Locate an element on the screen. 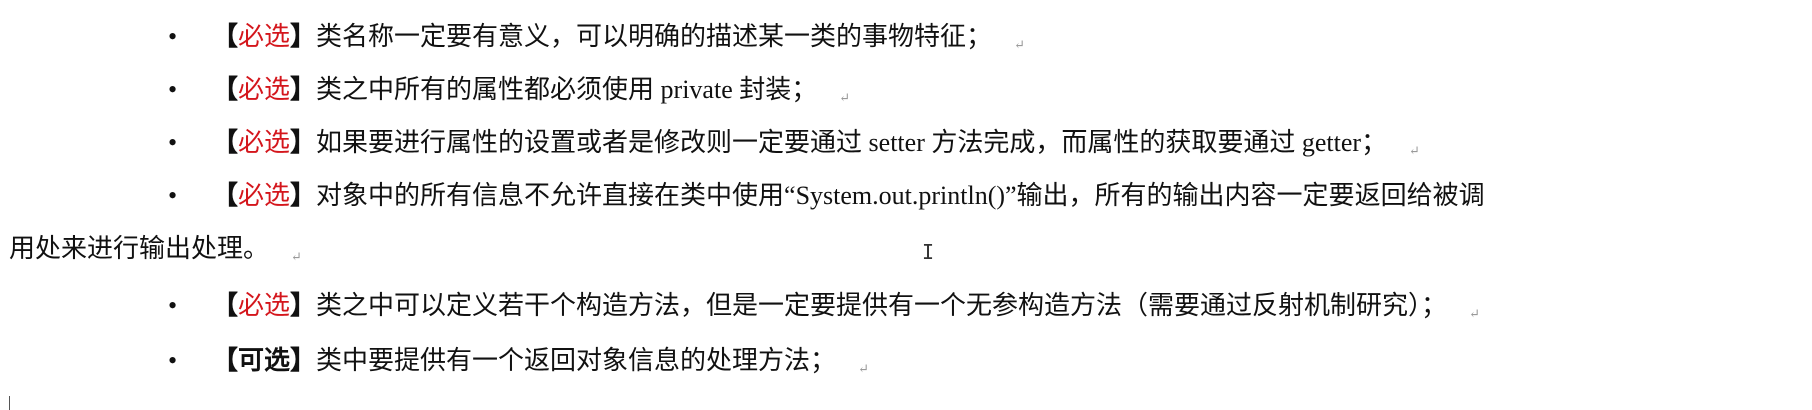 The height and width of the screenshot is (410, 1812). list-item-continuation: 用处来进行输出处理。 ↵ is located at coordinates (155, 253).